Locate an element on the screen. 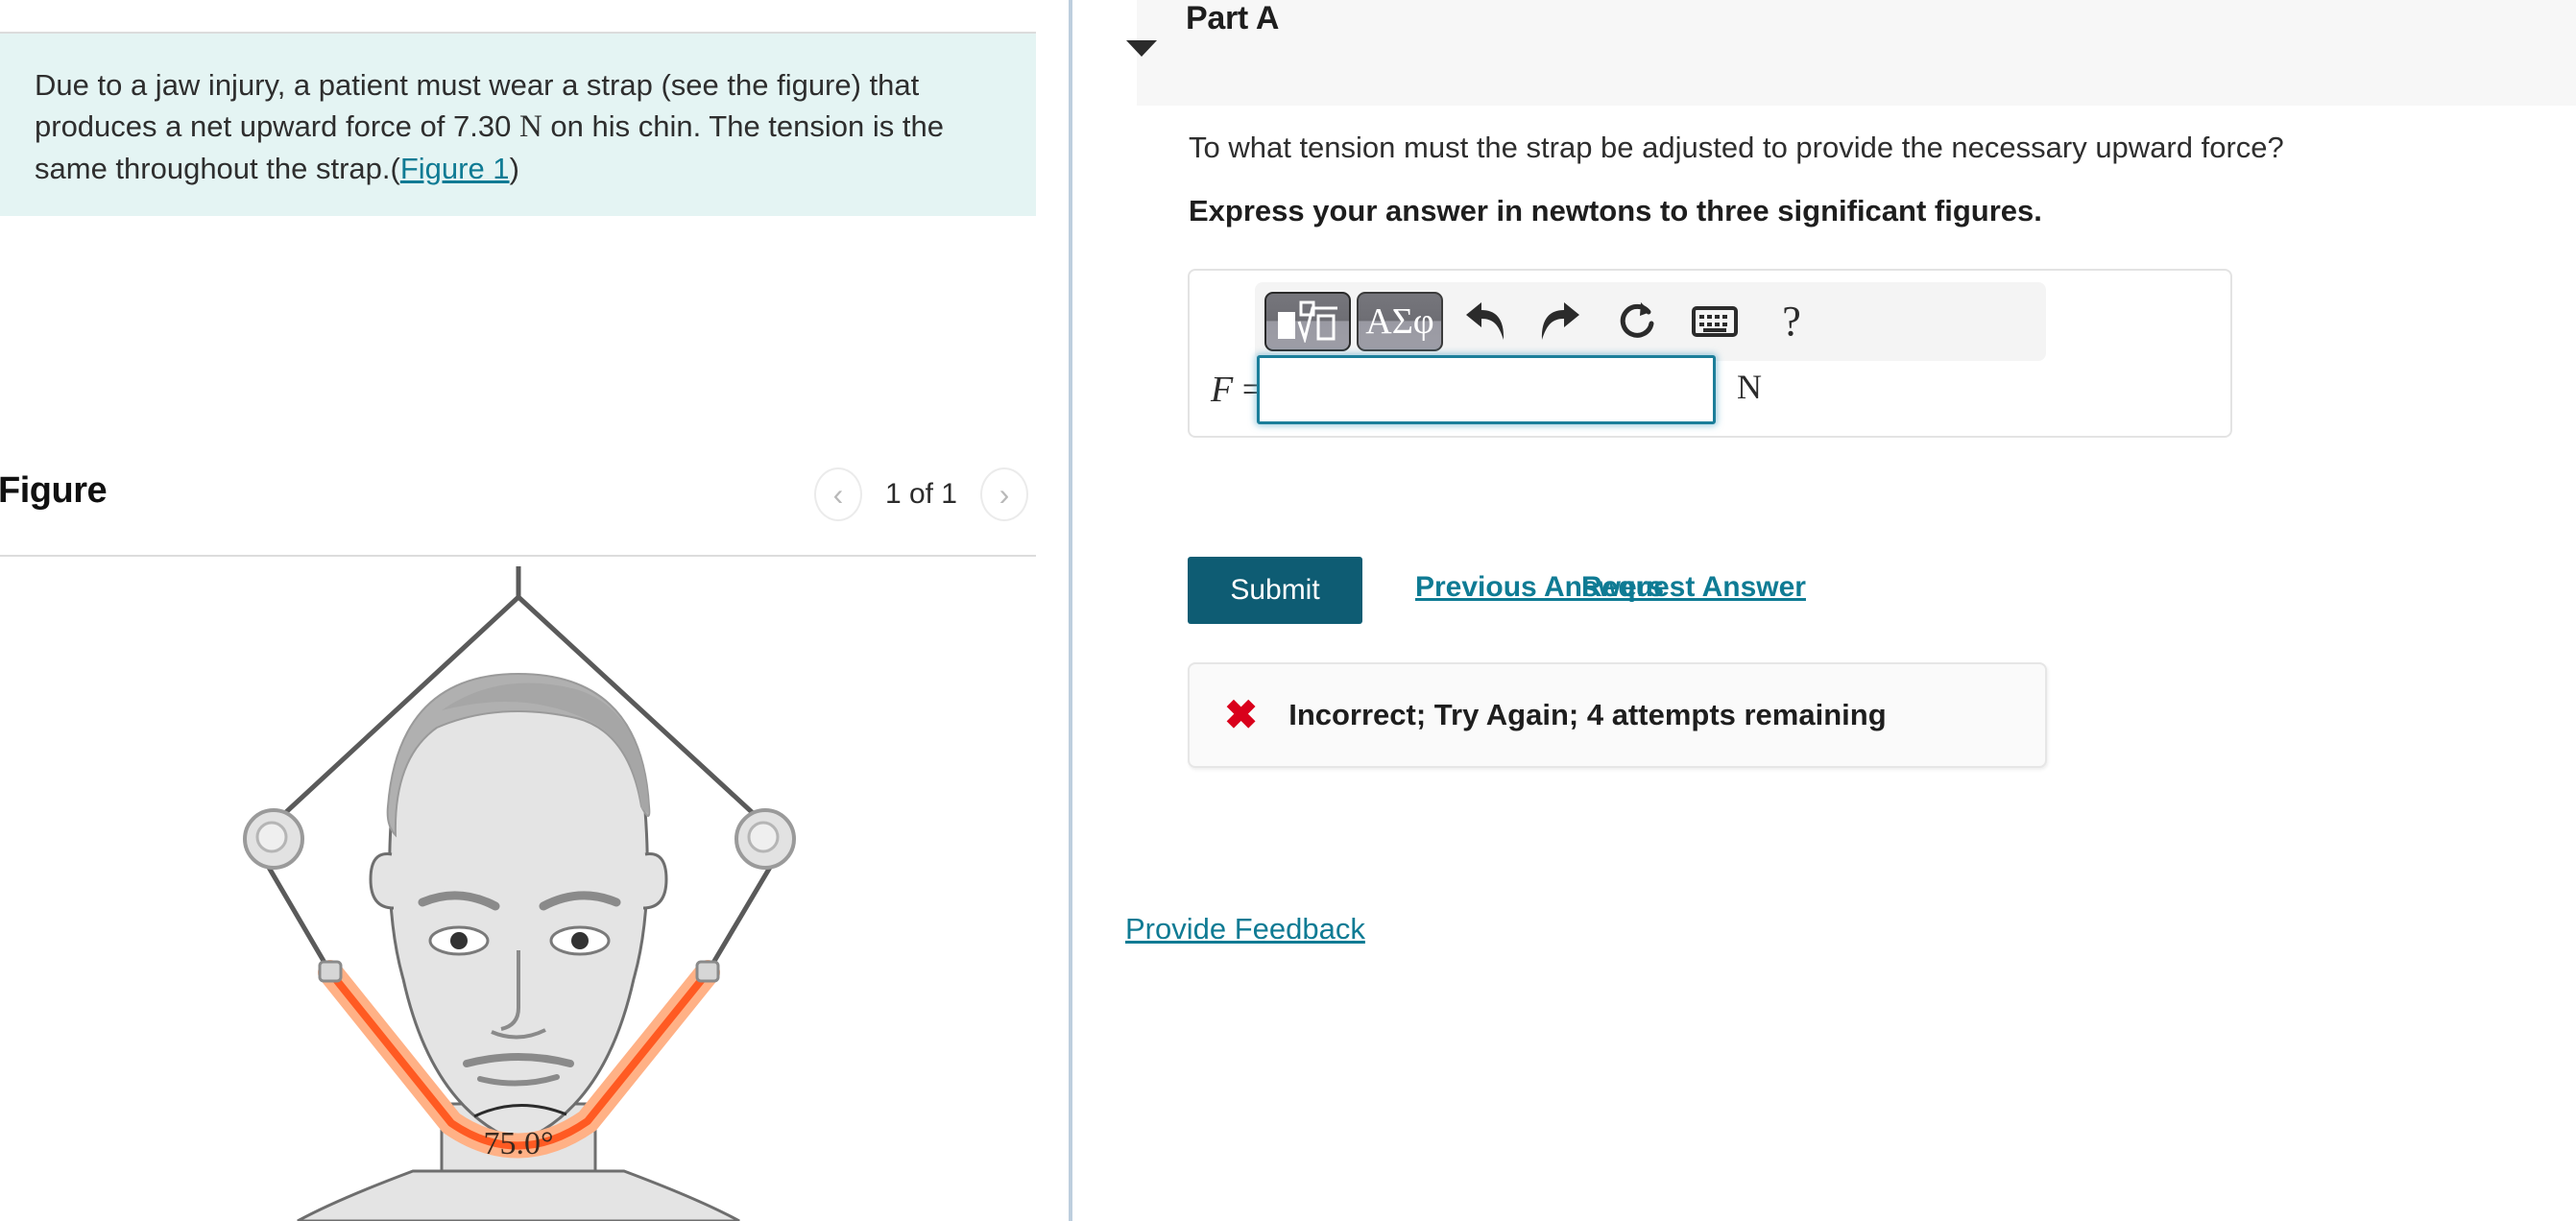  submit-button: Submit is located at coordinates (1275, 590).